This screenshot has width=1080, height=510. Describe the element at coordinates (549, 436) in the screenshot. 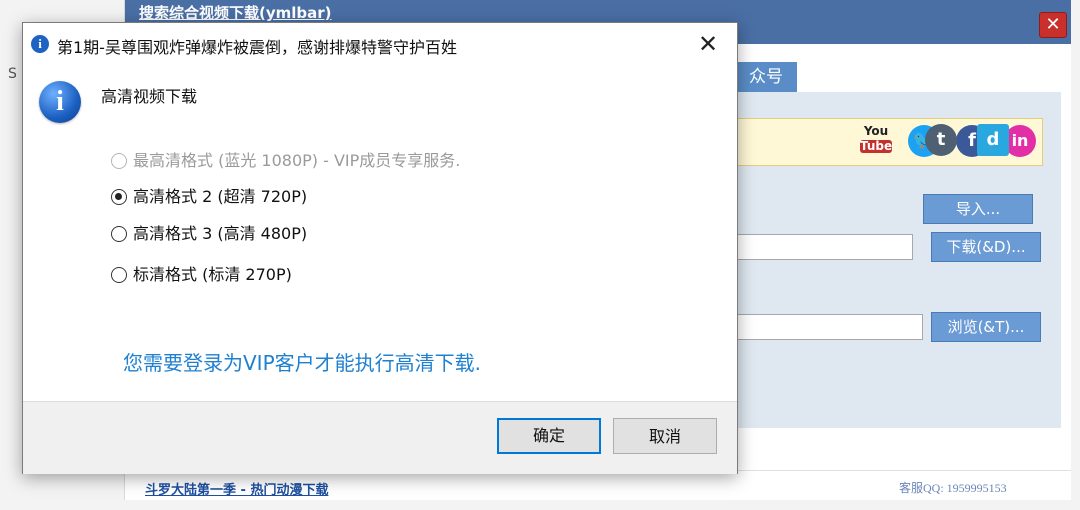

I see `ok-button: 确定` at that location.